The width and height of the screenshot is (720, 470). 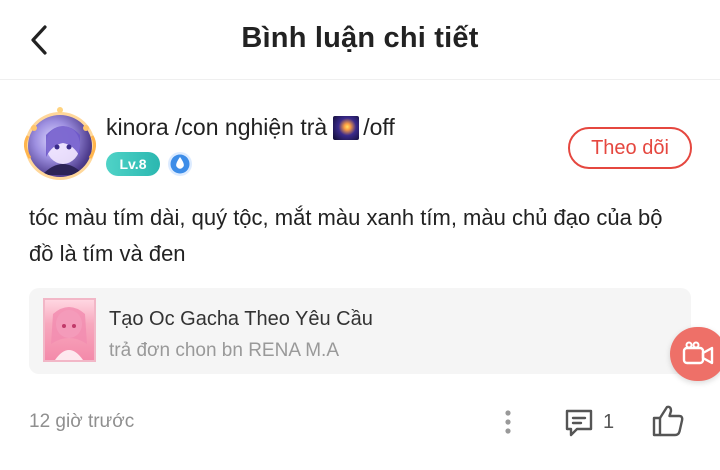 What do you see at coordinates (217, 127) in the screenshot?
I see `username-text: kinora /con nghiện trà` at bounding box center [217, 127].